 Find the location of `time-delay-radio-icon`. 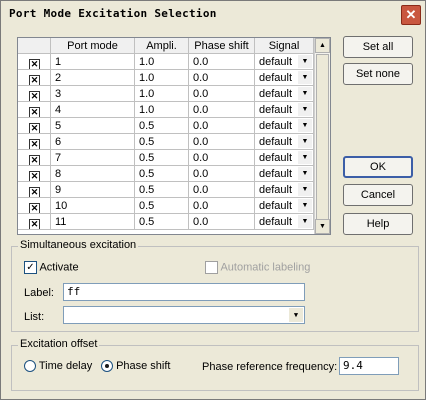

time-delay-radio-icon is located at coordinates (30, 366).